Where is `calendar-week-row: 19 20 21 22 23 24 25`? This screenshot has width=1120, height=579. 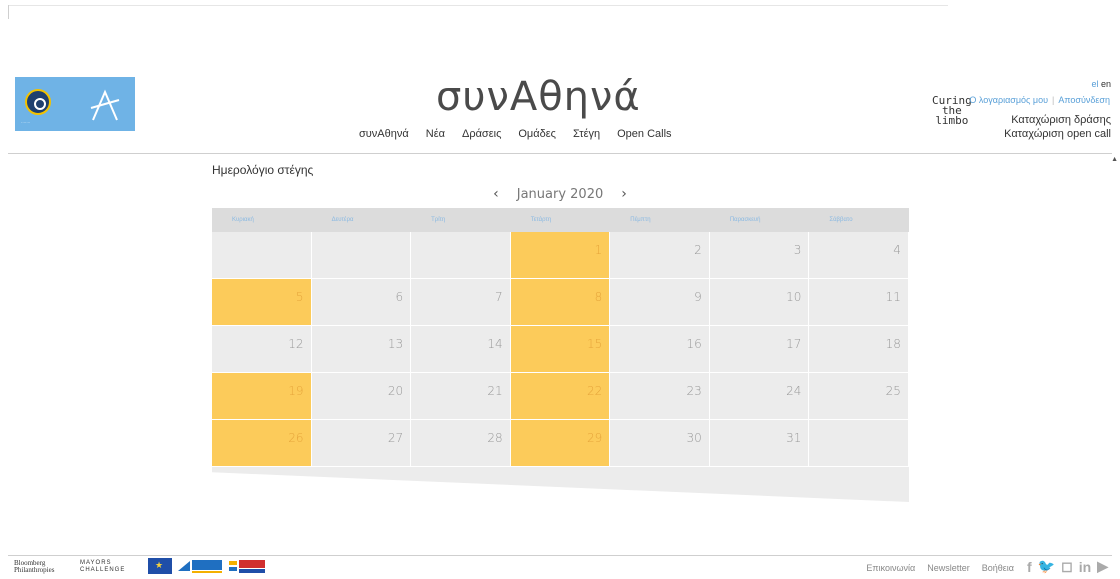 calendar-week-row: 19 20 21 22 23 24 25 is located at coordinates (560, 396).